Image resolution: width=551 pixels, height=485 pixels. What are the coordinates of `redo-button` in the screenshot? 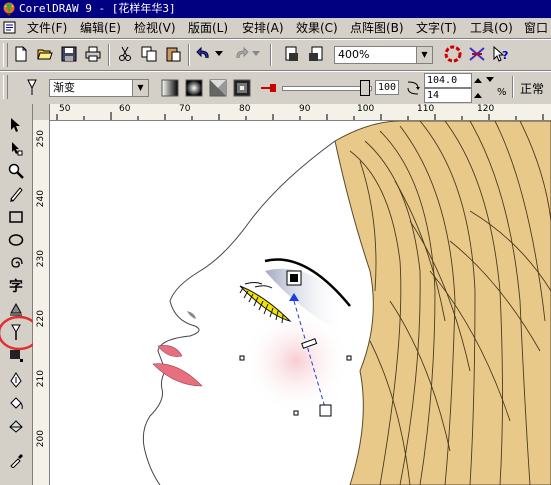 It's located at (241, 54).